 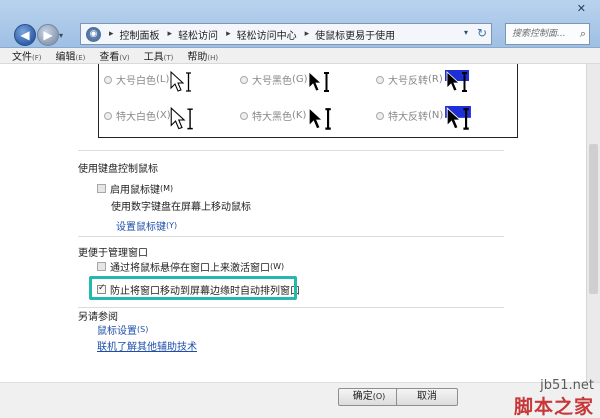 What do you see at coordinates (369, 397) in the screenshot?
I see `ok-button: 确定(O)` at bounding box center [369, 397].